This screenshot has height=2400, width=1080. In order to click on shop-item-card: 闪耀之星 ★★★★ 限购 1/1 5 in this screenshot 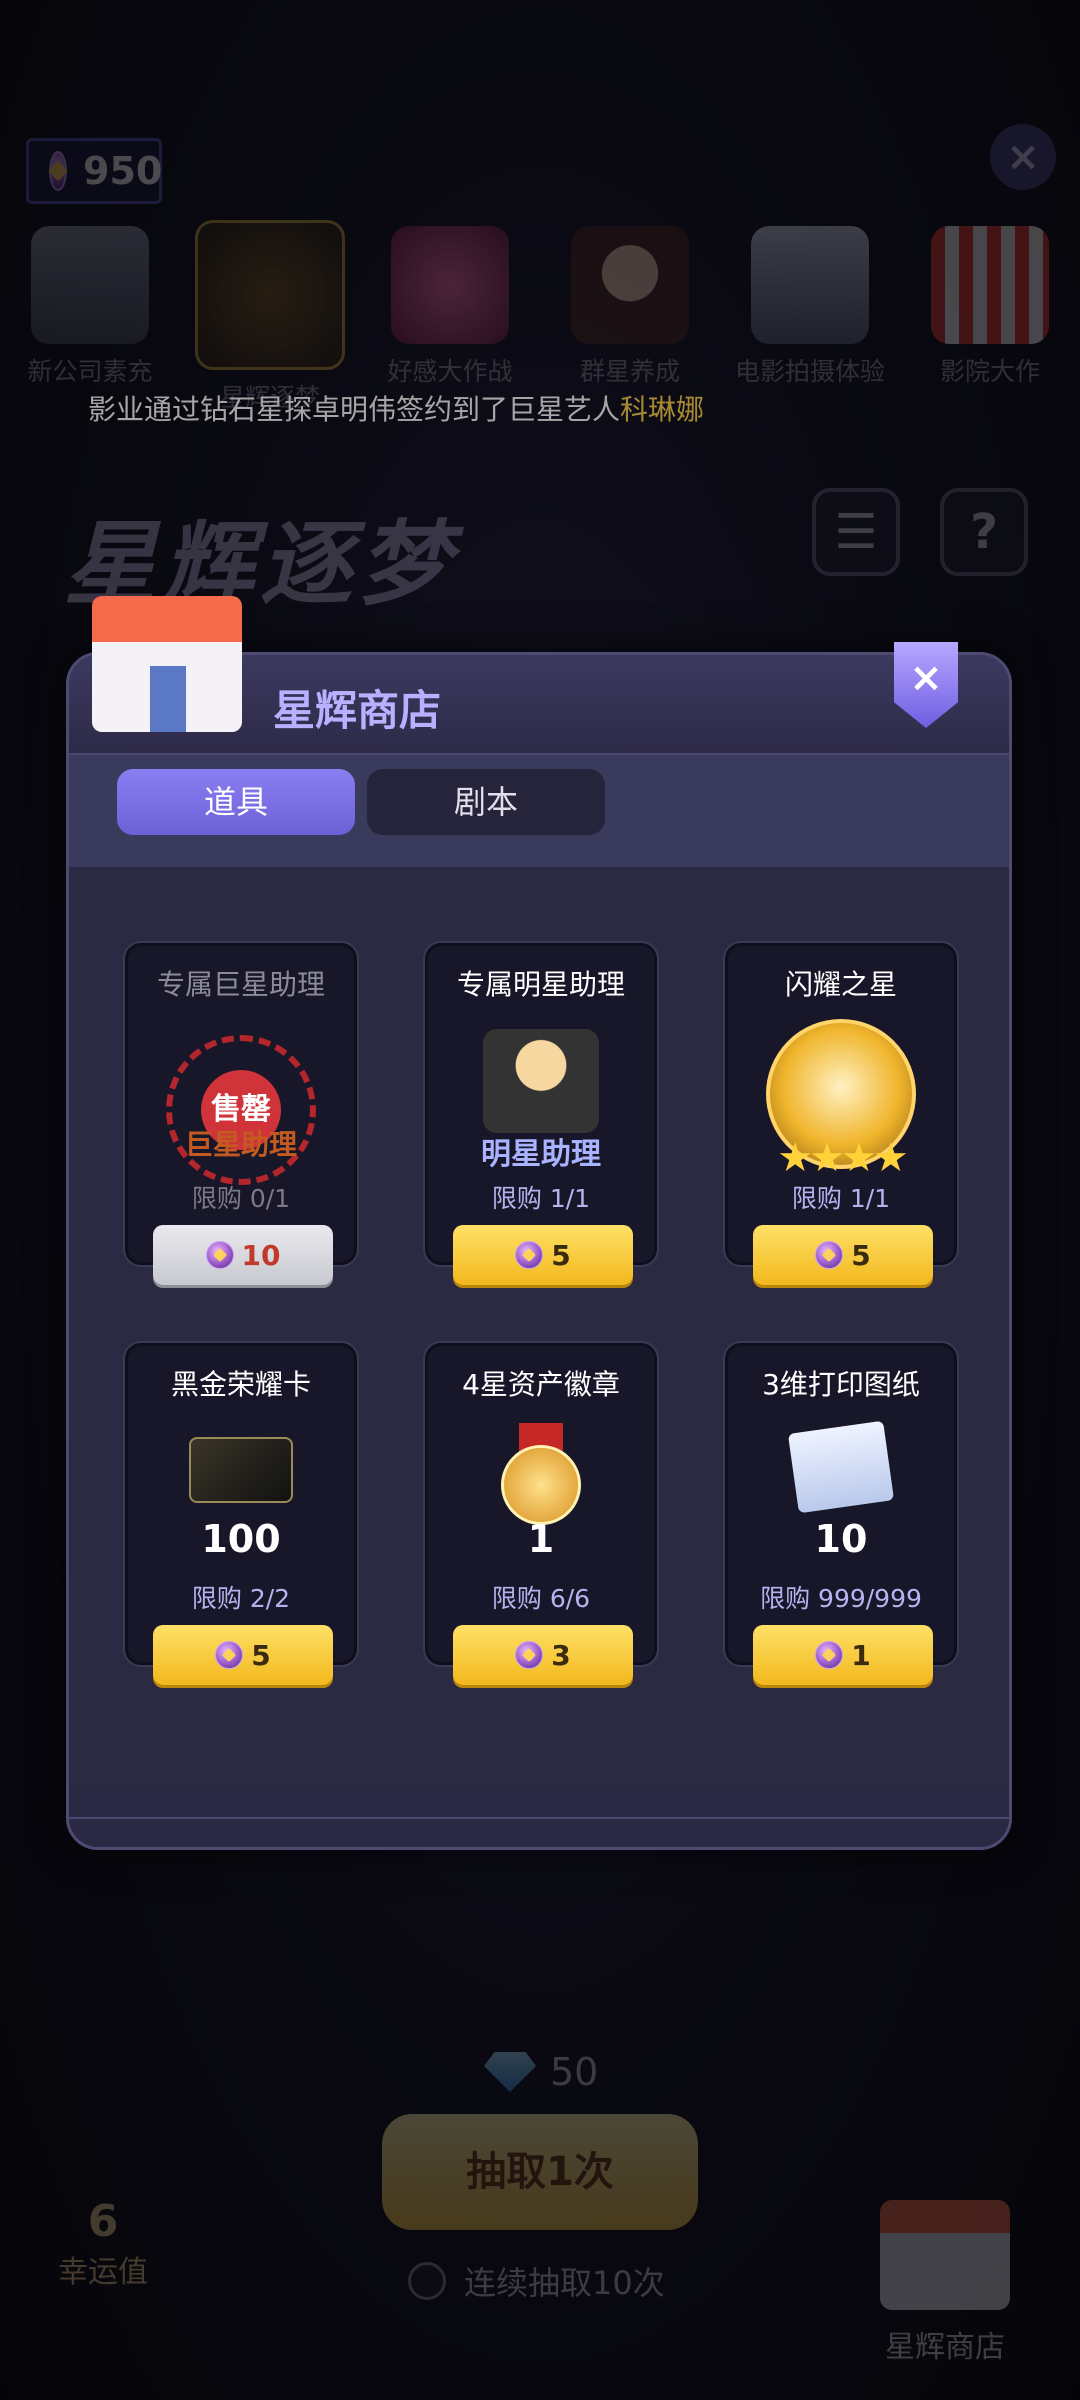, I will do `click(841, 1113)`.